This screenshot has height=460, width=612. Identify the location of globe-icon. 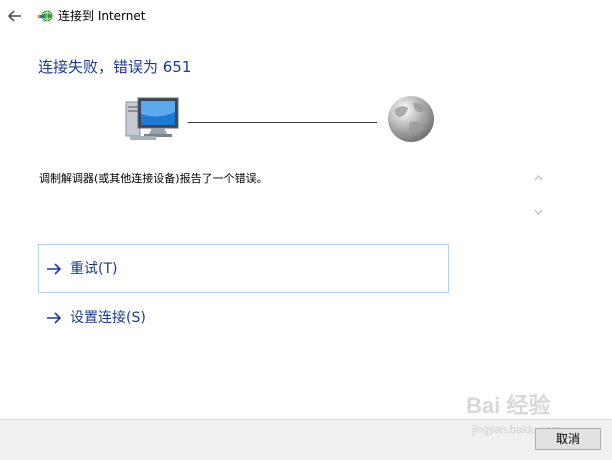
(411, 119).